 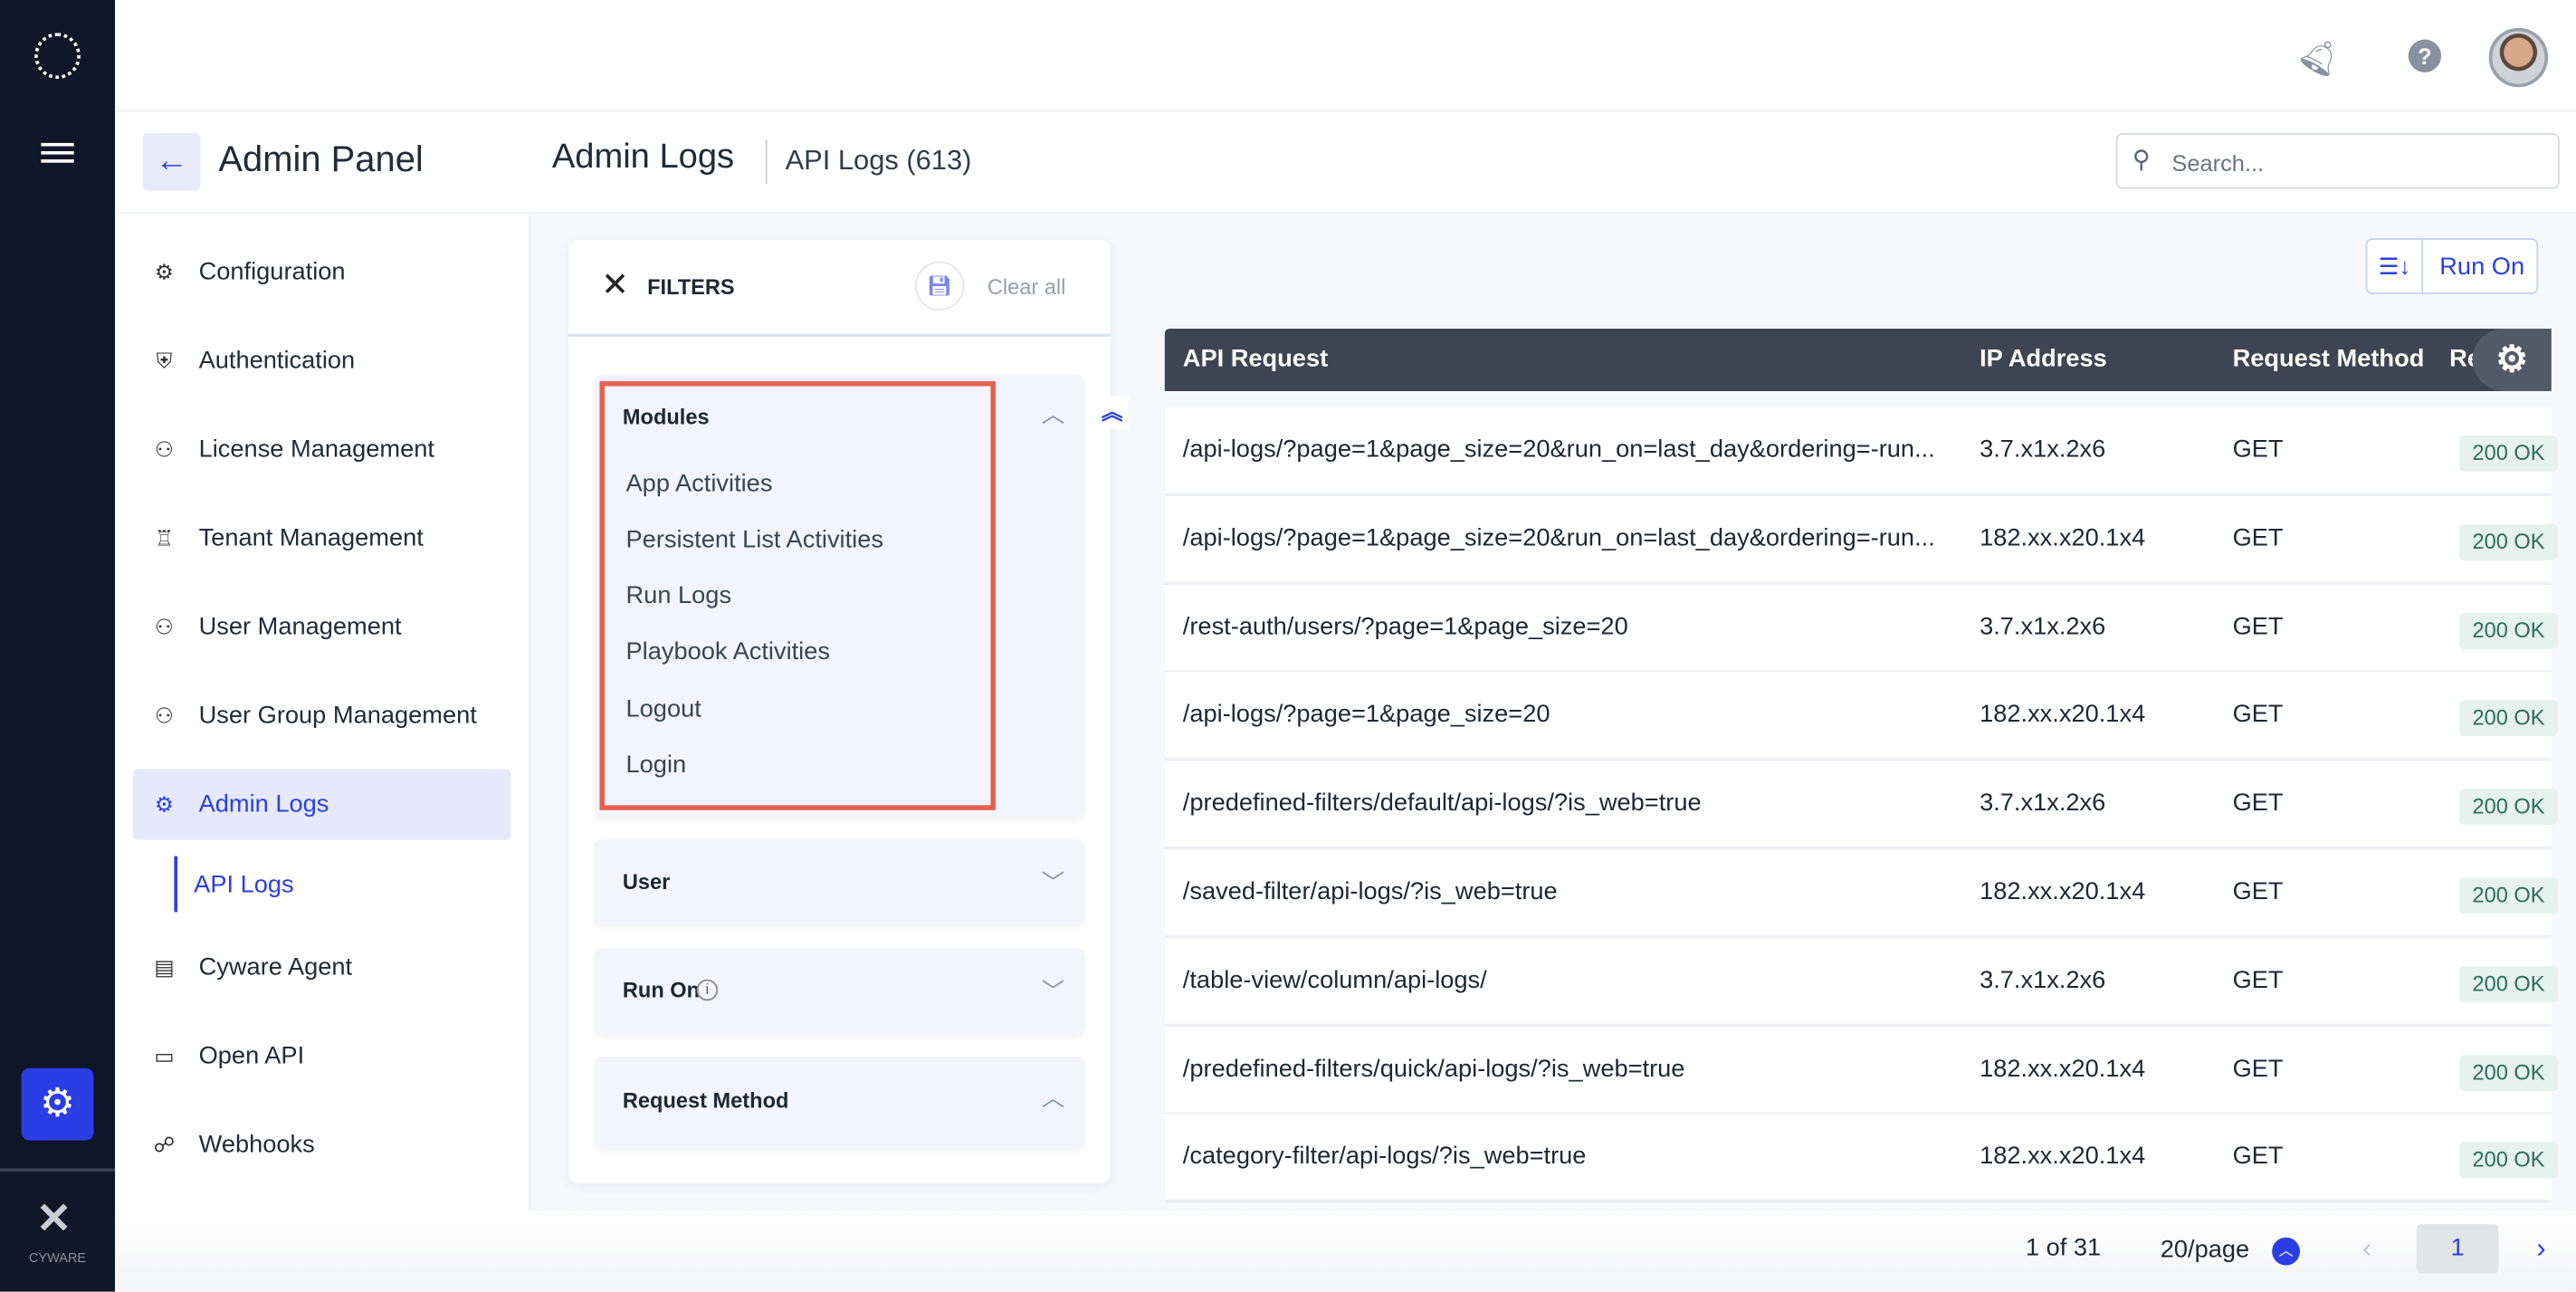 I want to click on brand-label: CYWARE, so click(x=58, y=1258).